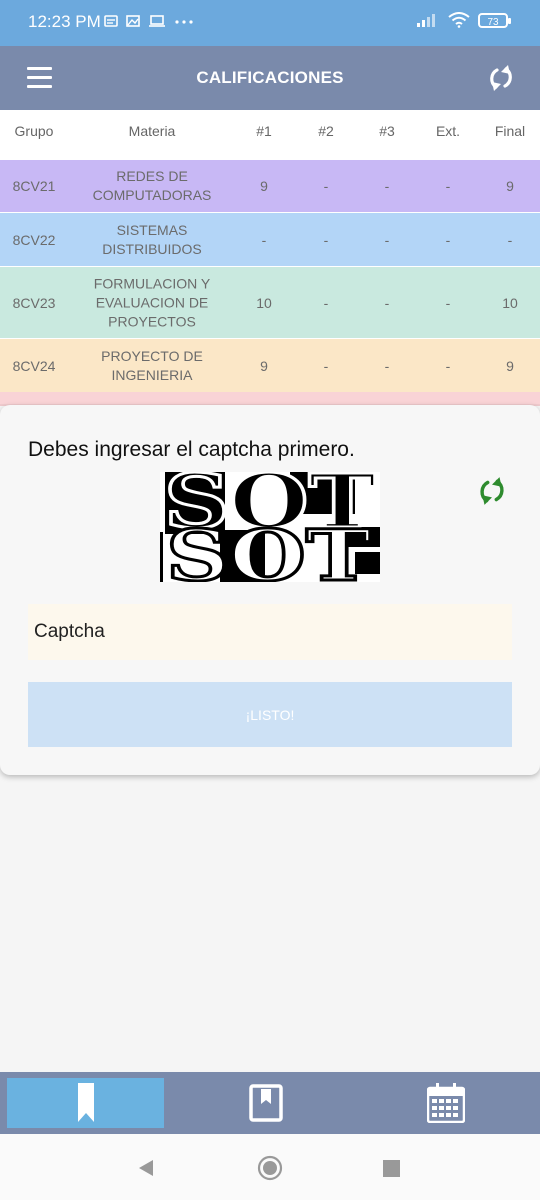 The width and height of the screenshot is (540, 1200). What do you see at coordinates (152, 365) in the screenshot?
I see `cell-materia: PROYECTO DE INGENIERIA` at bounding box center [152, 365].